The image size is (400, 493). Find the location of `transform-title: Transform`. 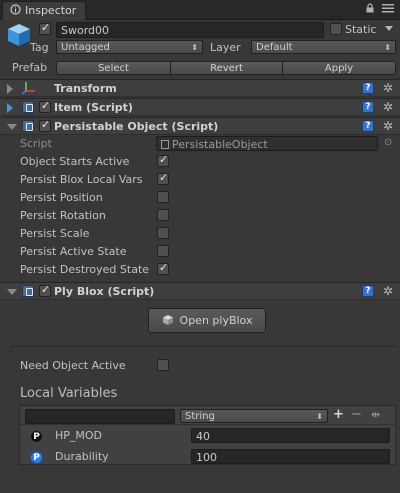

transform-title: Transform is located at coordinates (85, 88).